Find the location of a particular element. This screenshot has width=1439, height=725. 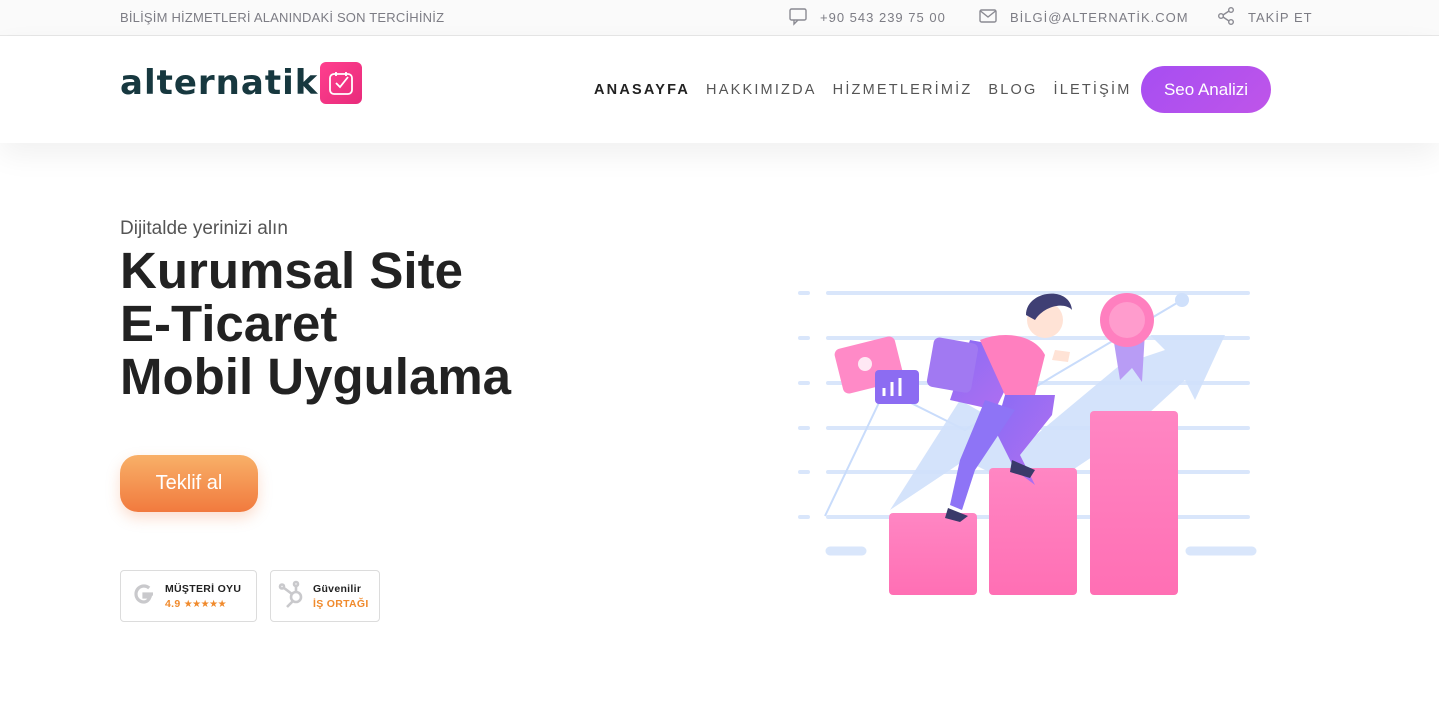

share-icon is located at coordinates (1226, 17).